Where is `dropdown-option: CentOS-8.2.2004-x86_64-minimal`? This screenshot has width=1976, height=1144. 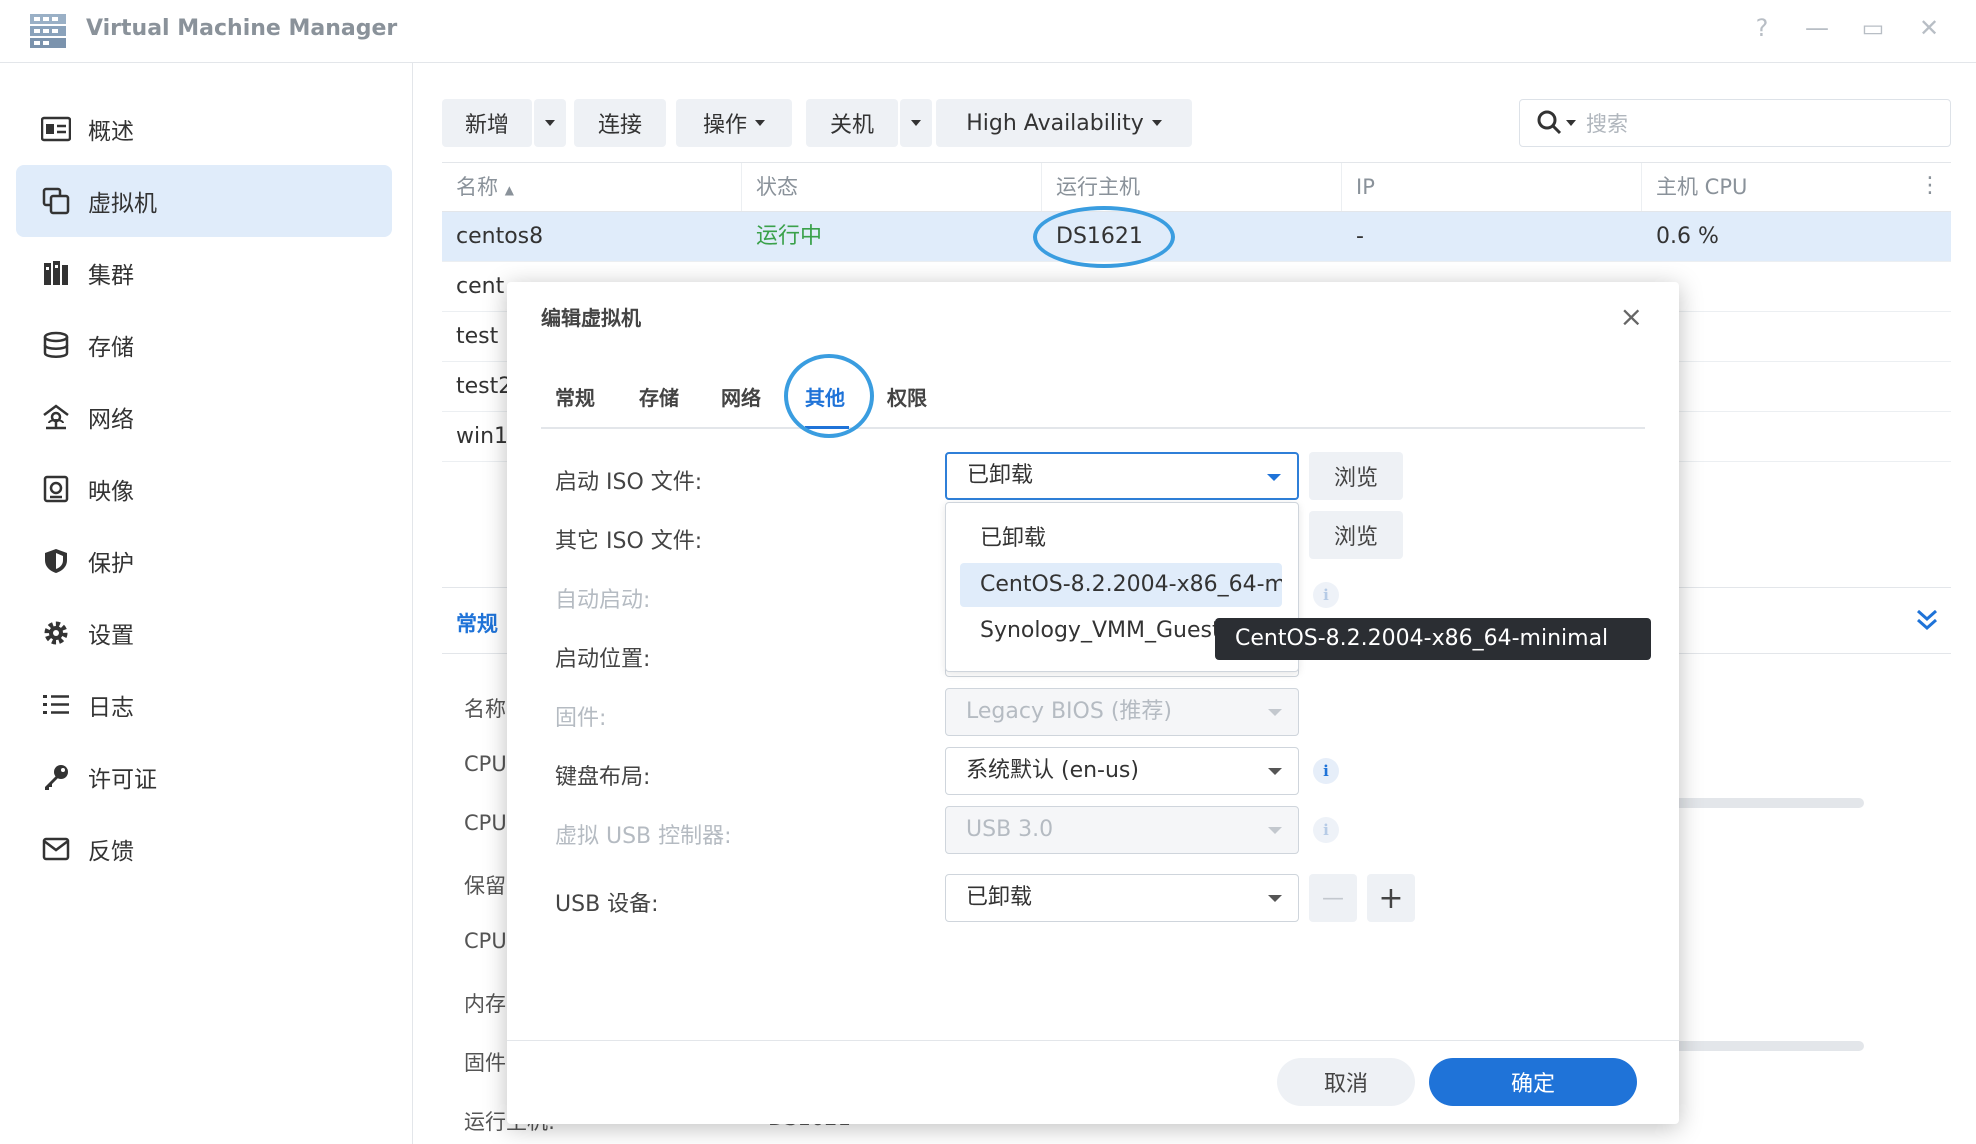 dropdown-option: CentOS-8.2.2004-x86_64-minimal is located at coordinates (1121, 585).